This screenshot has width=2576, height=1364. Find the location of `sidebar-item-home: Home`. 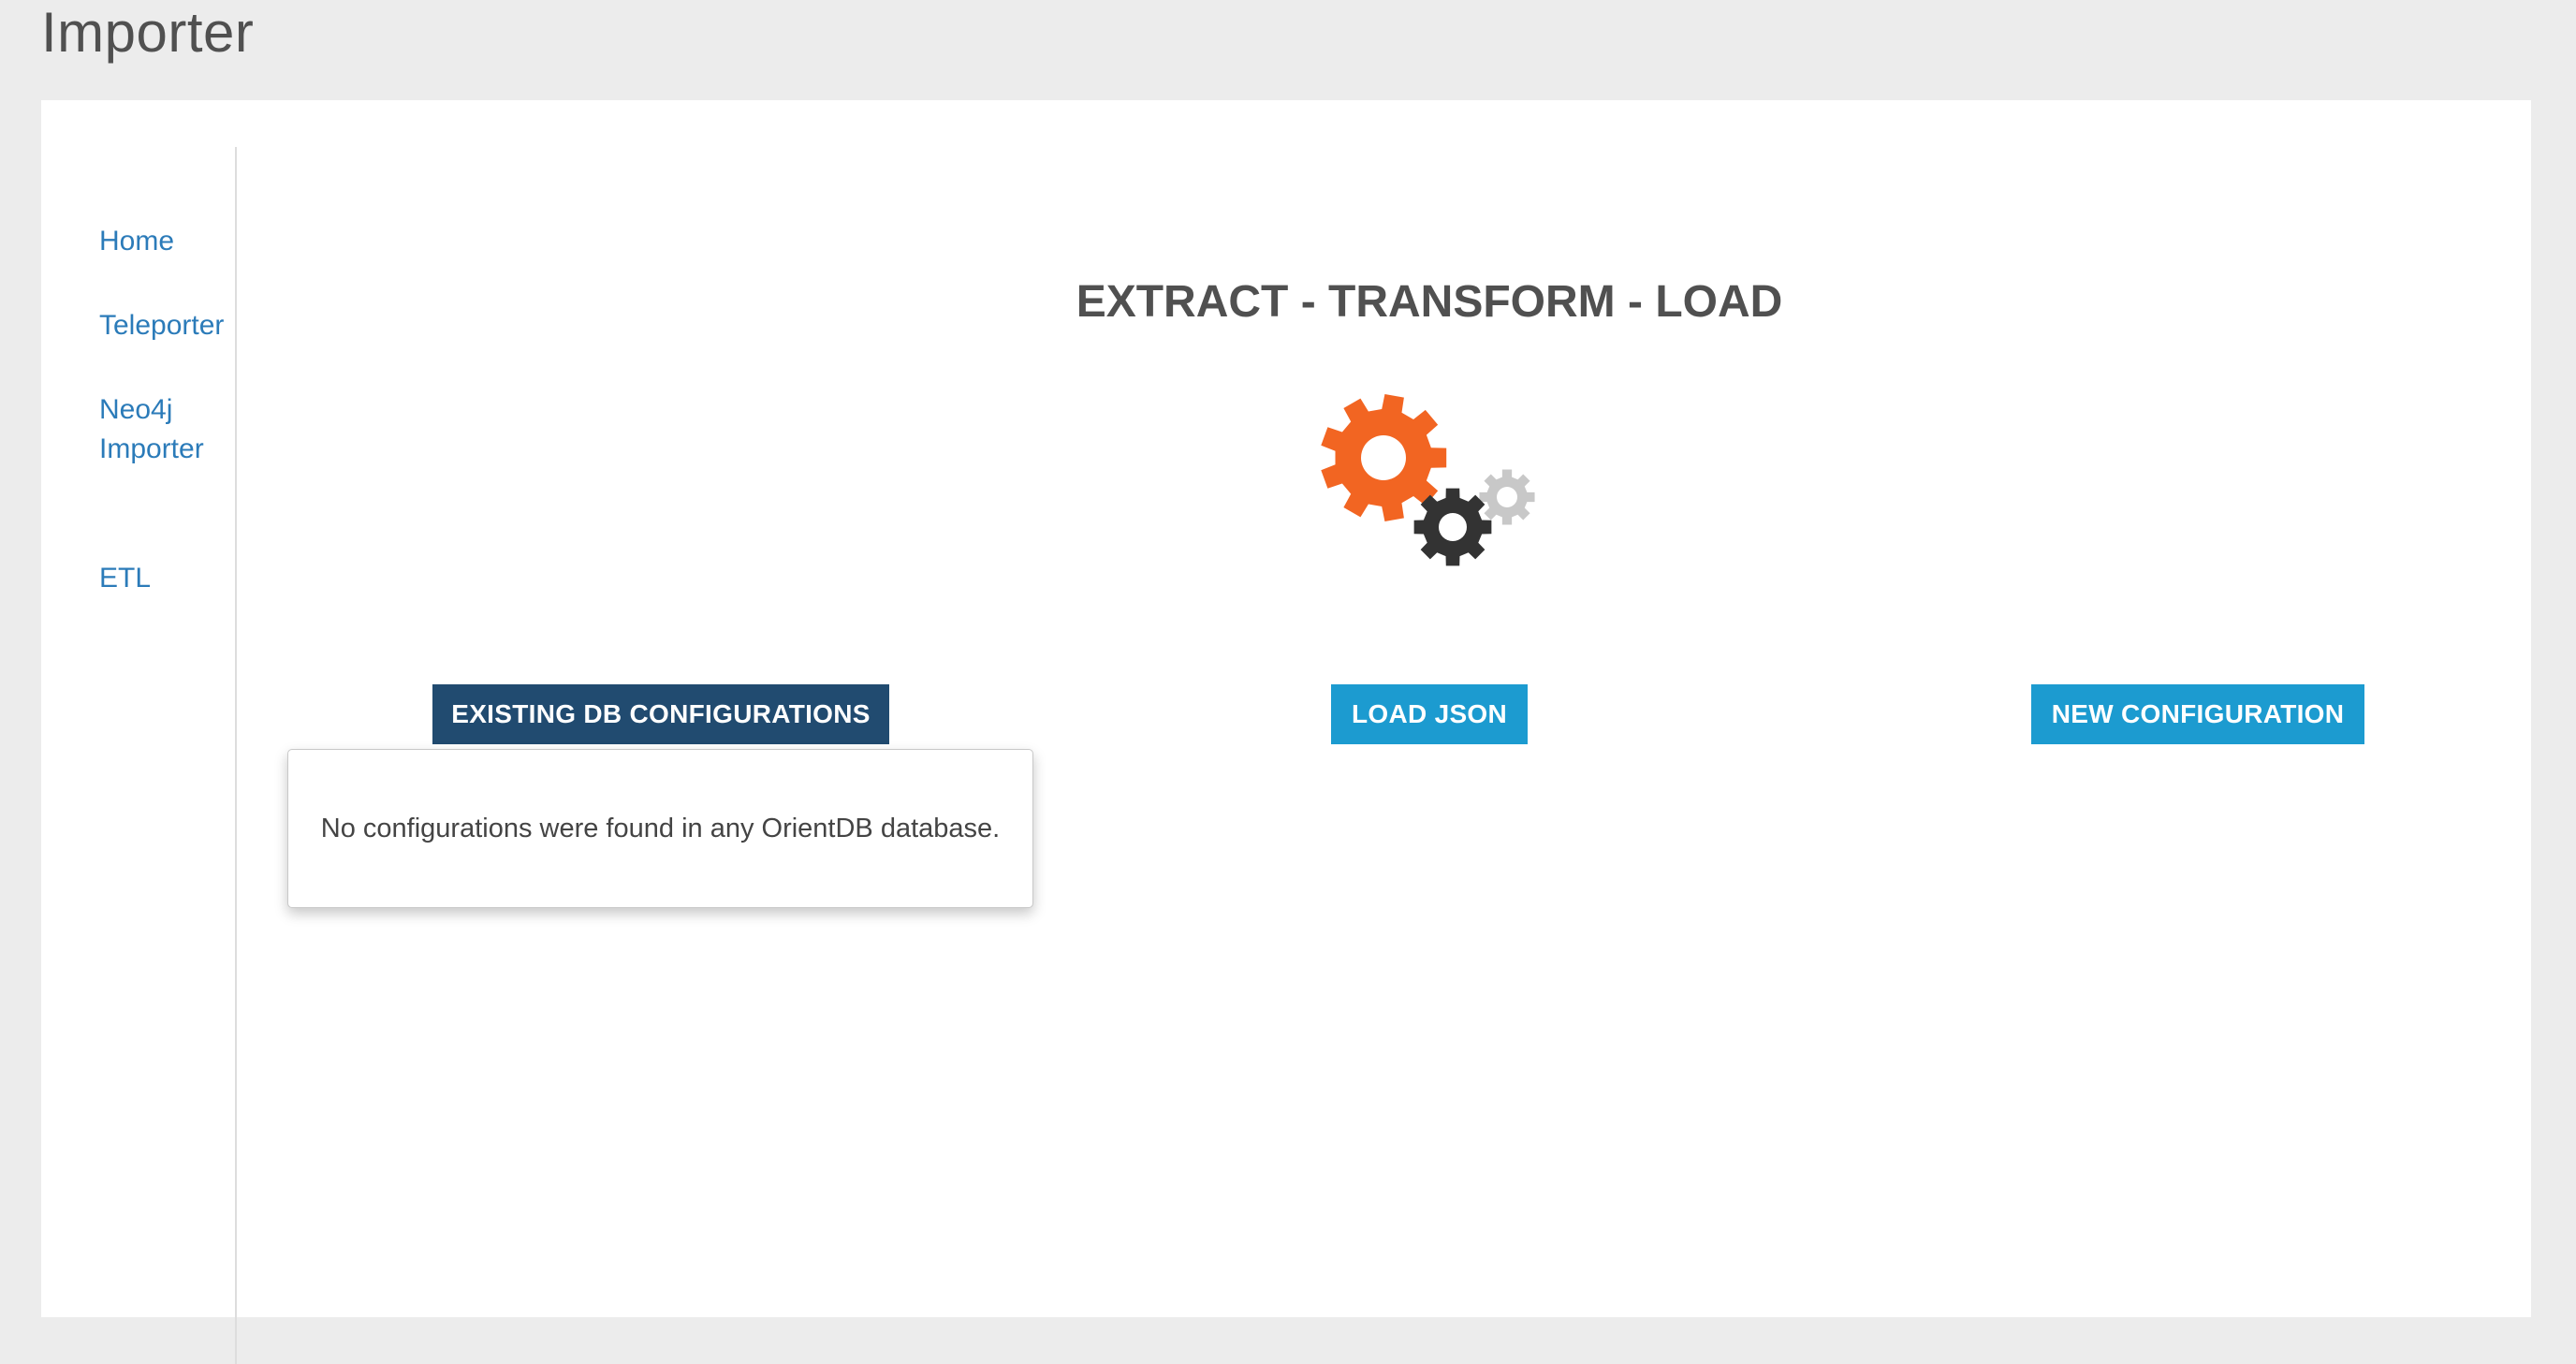

sidebar-item-home: Home is located at coordinates (136, 241).